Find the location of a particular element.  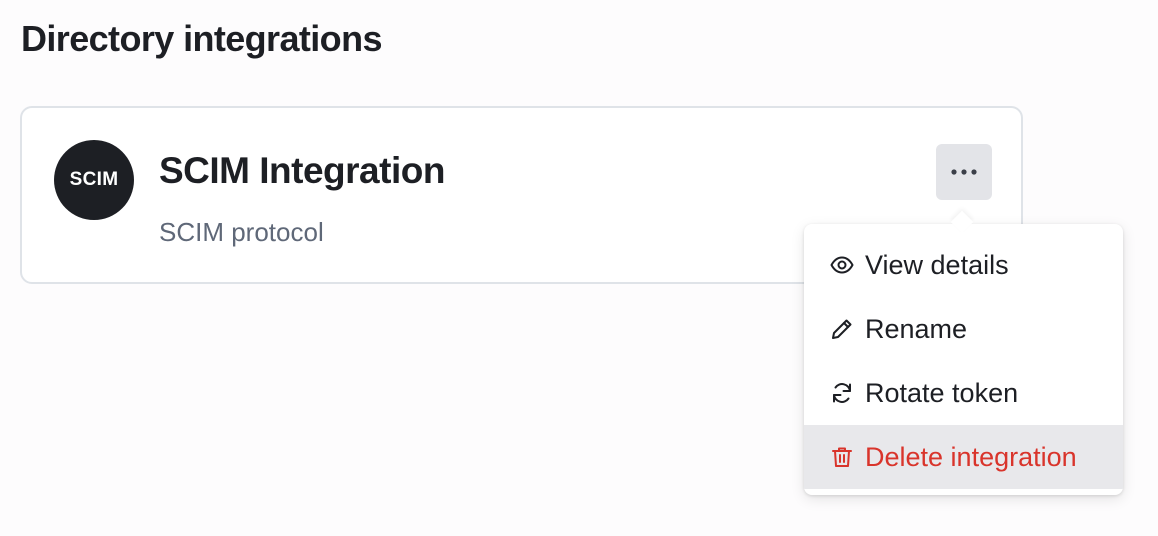

refresh-icon is located at coordinates (842, 393).